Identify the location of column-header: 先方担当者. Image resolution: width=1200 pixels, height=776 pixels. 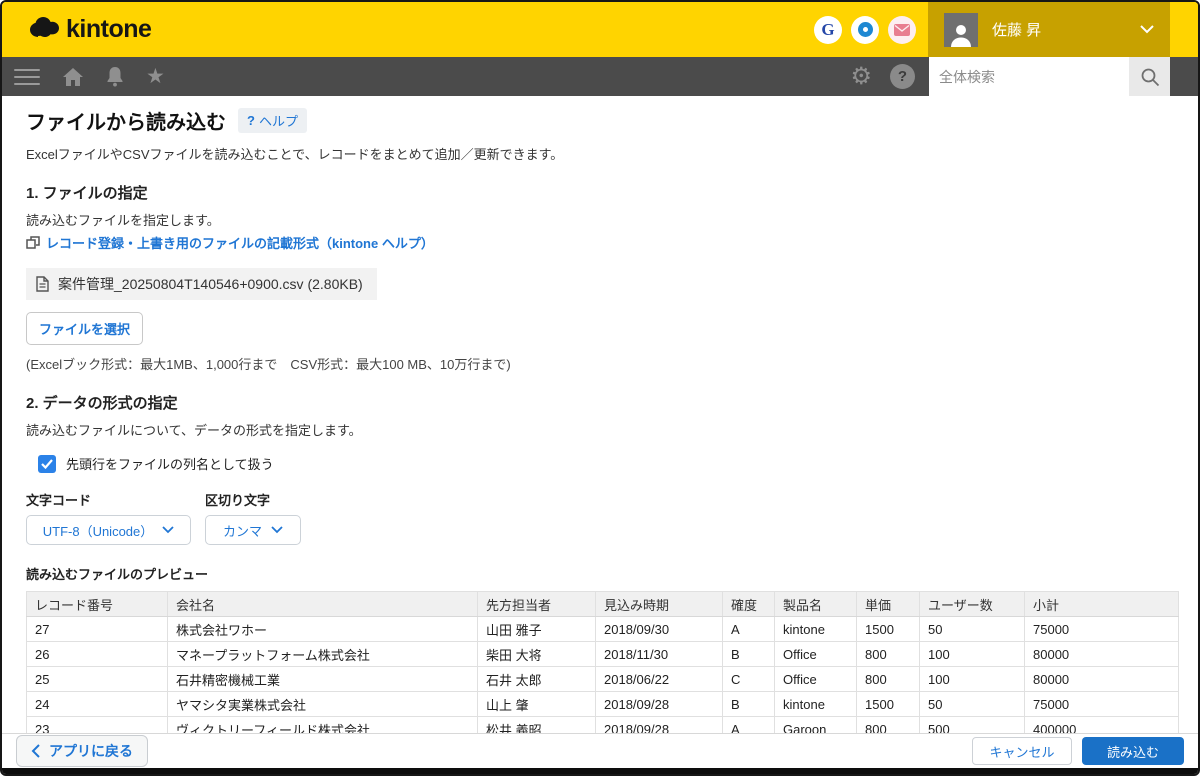
(536, 604).